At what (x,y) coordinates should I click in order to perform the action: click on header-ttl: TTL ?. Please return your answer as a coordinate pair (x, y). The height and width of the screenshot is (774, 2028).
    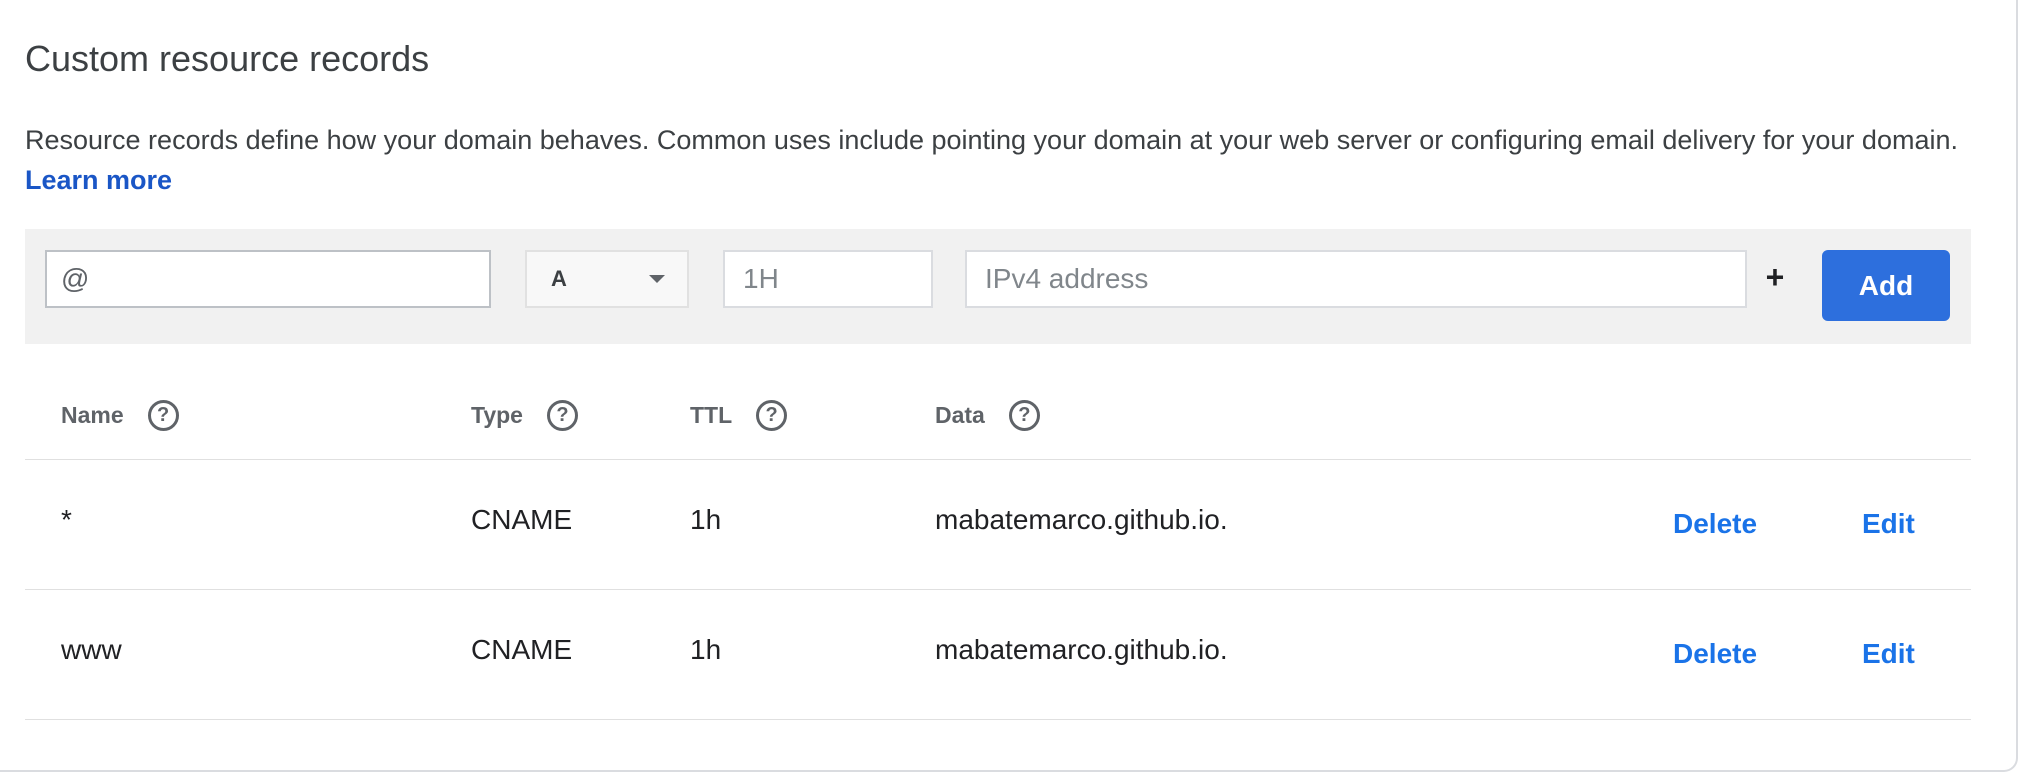
    Looking at the image, I should click on (739, 415).